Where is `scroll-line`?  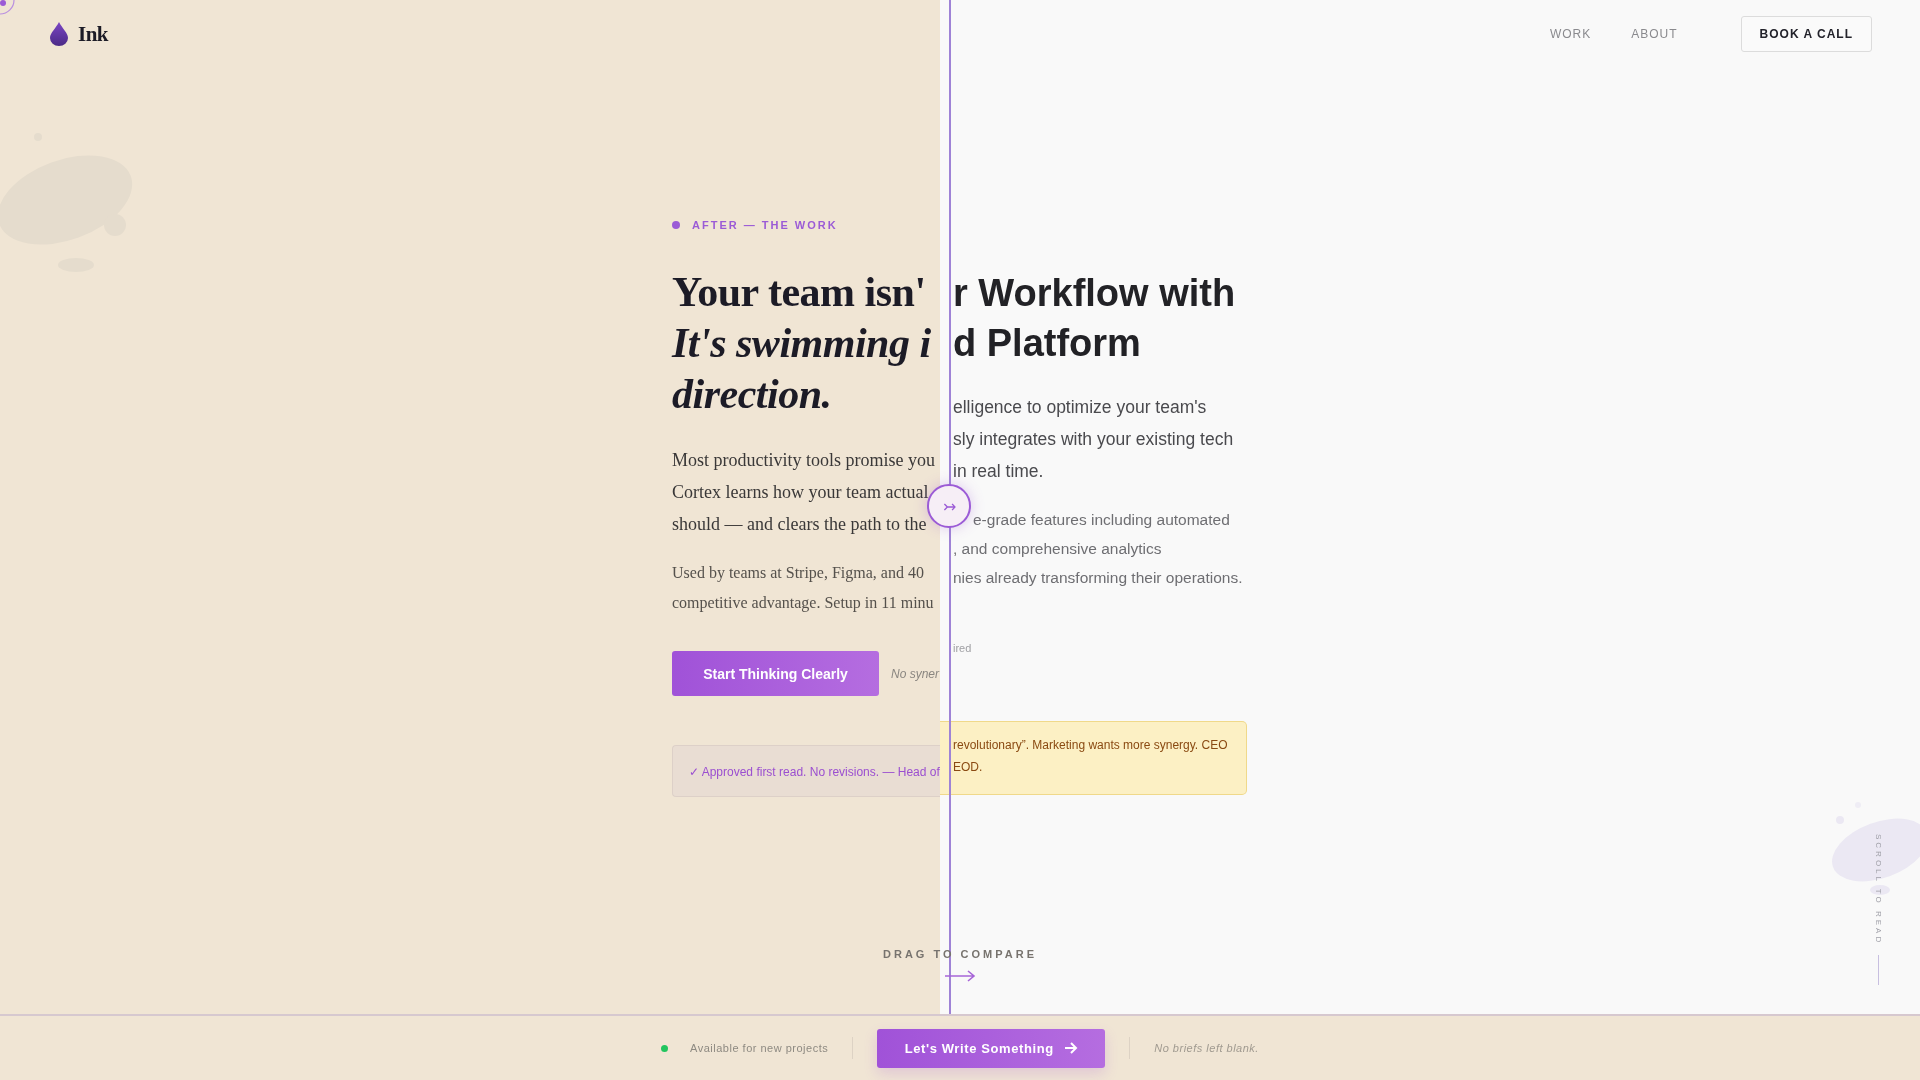
scroll-line is located at coordinates (1878, 970).